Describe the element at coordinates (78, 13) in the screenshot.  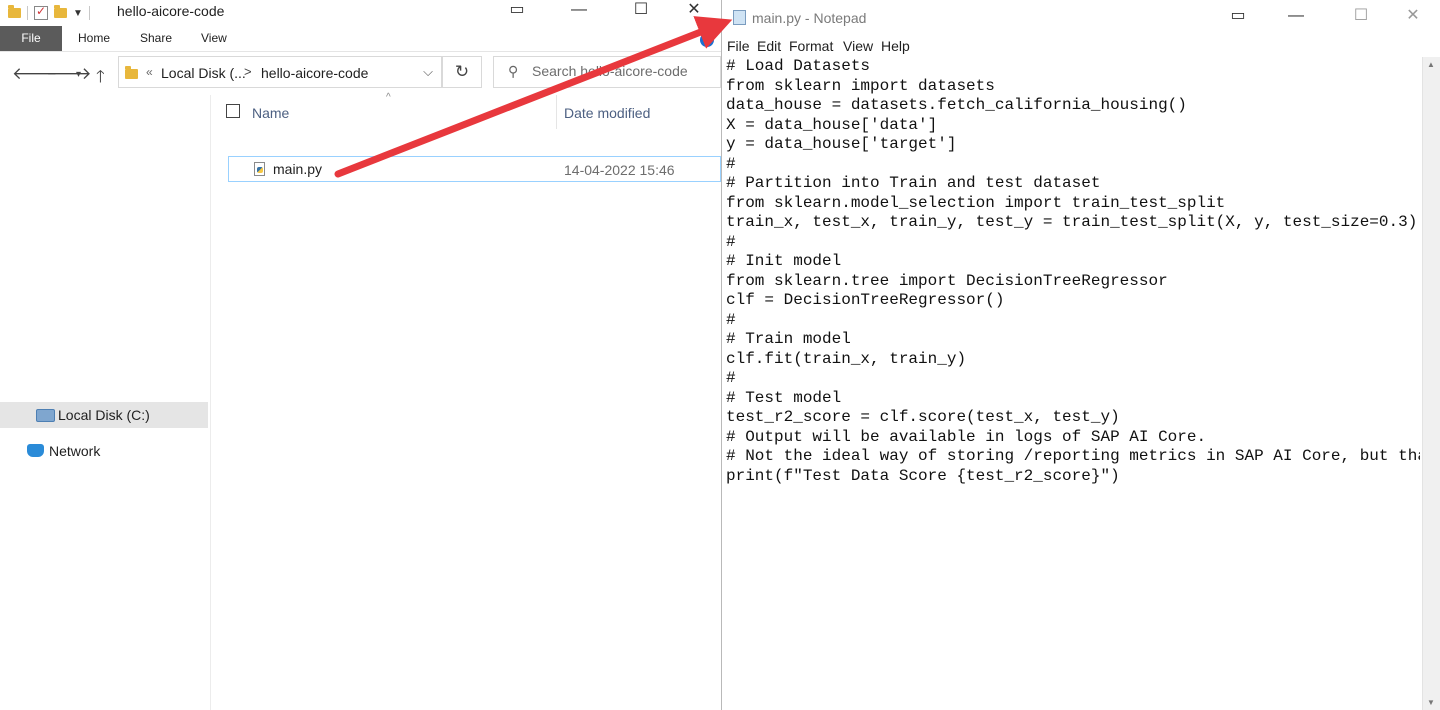
I see `customize-toolbar-icon: ▼` at that location.